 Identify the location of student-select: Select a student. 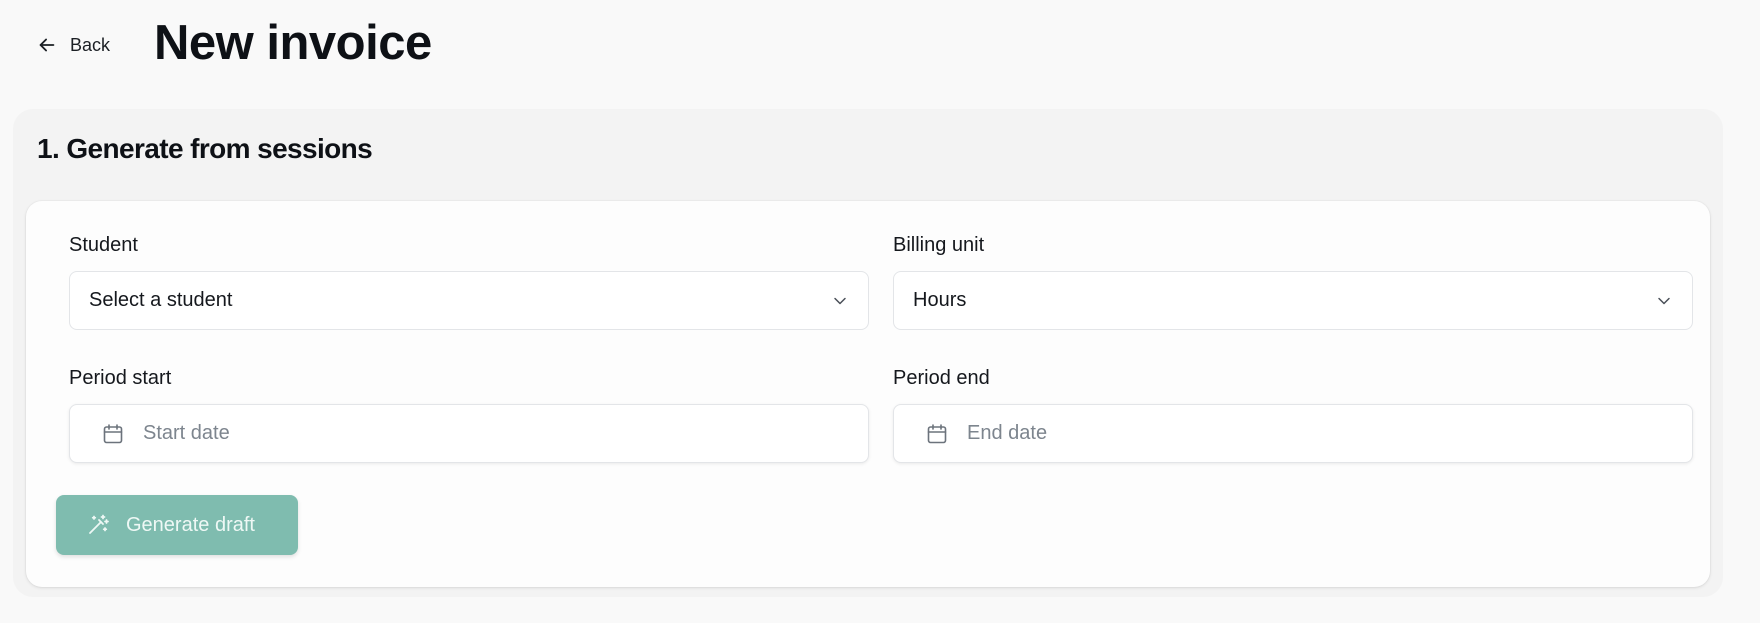
(469, 300).